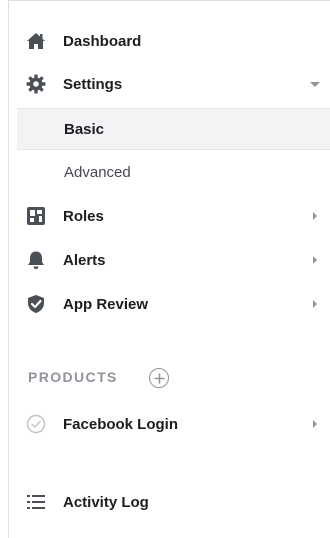 The image size is (330, 538). I want to click on sidebar-item-label: Activity Log, so click(106, 502).